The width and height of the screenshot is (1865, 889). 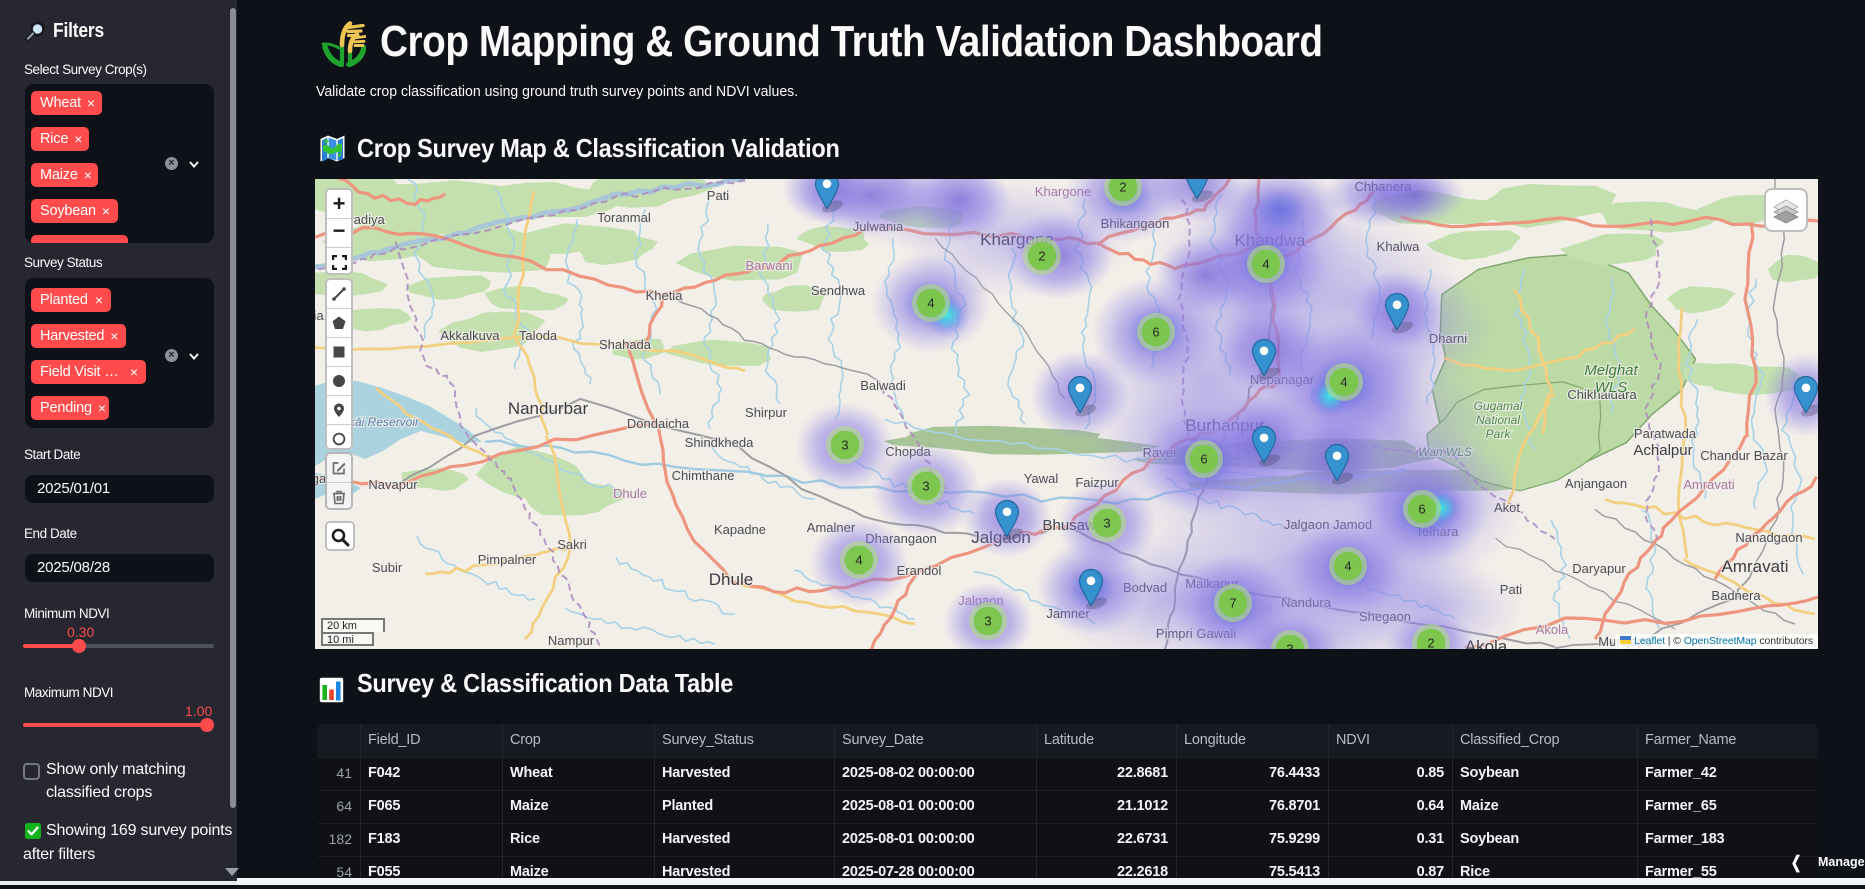 I want to click on svg-text: kāi Reservoir, so click(x=384, y=422).